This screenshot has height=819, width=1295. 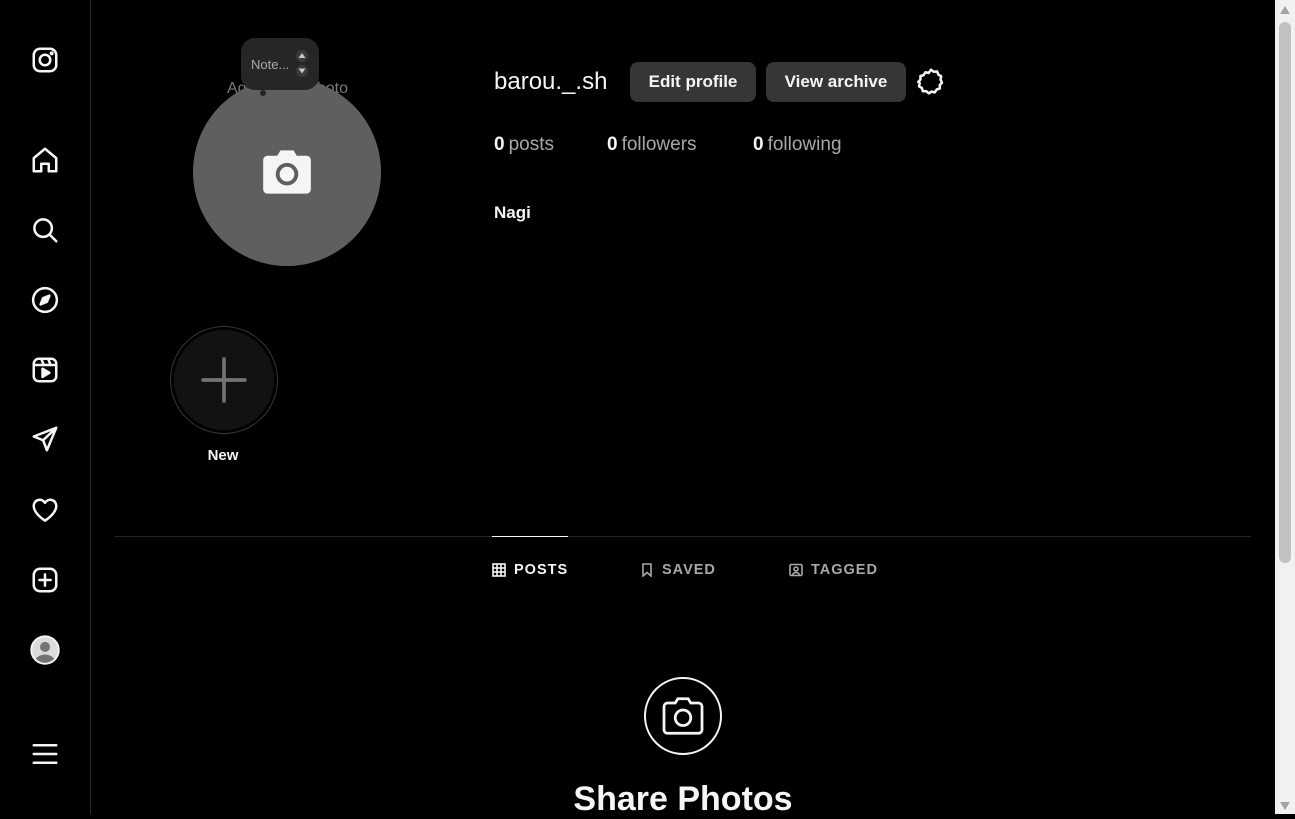 I want to click on tab-saved: SAVED, so click(x=678, y=570).